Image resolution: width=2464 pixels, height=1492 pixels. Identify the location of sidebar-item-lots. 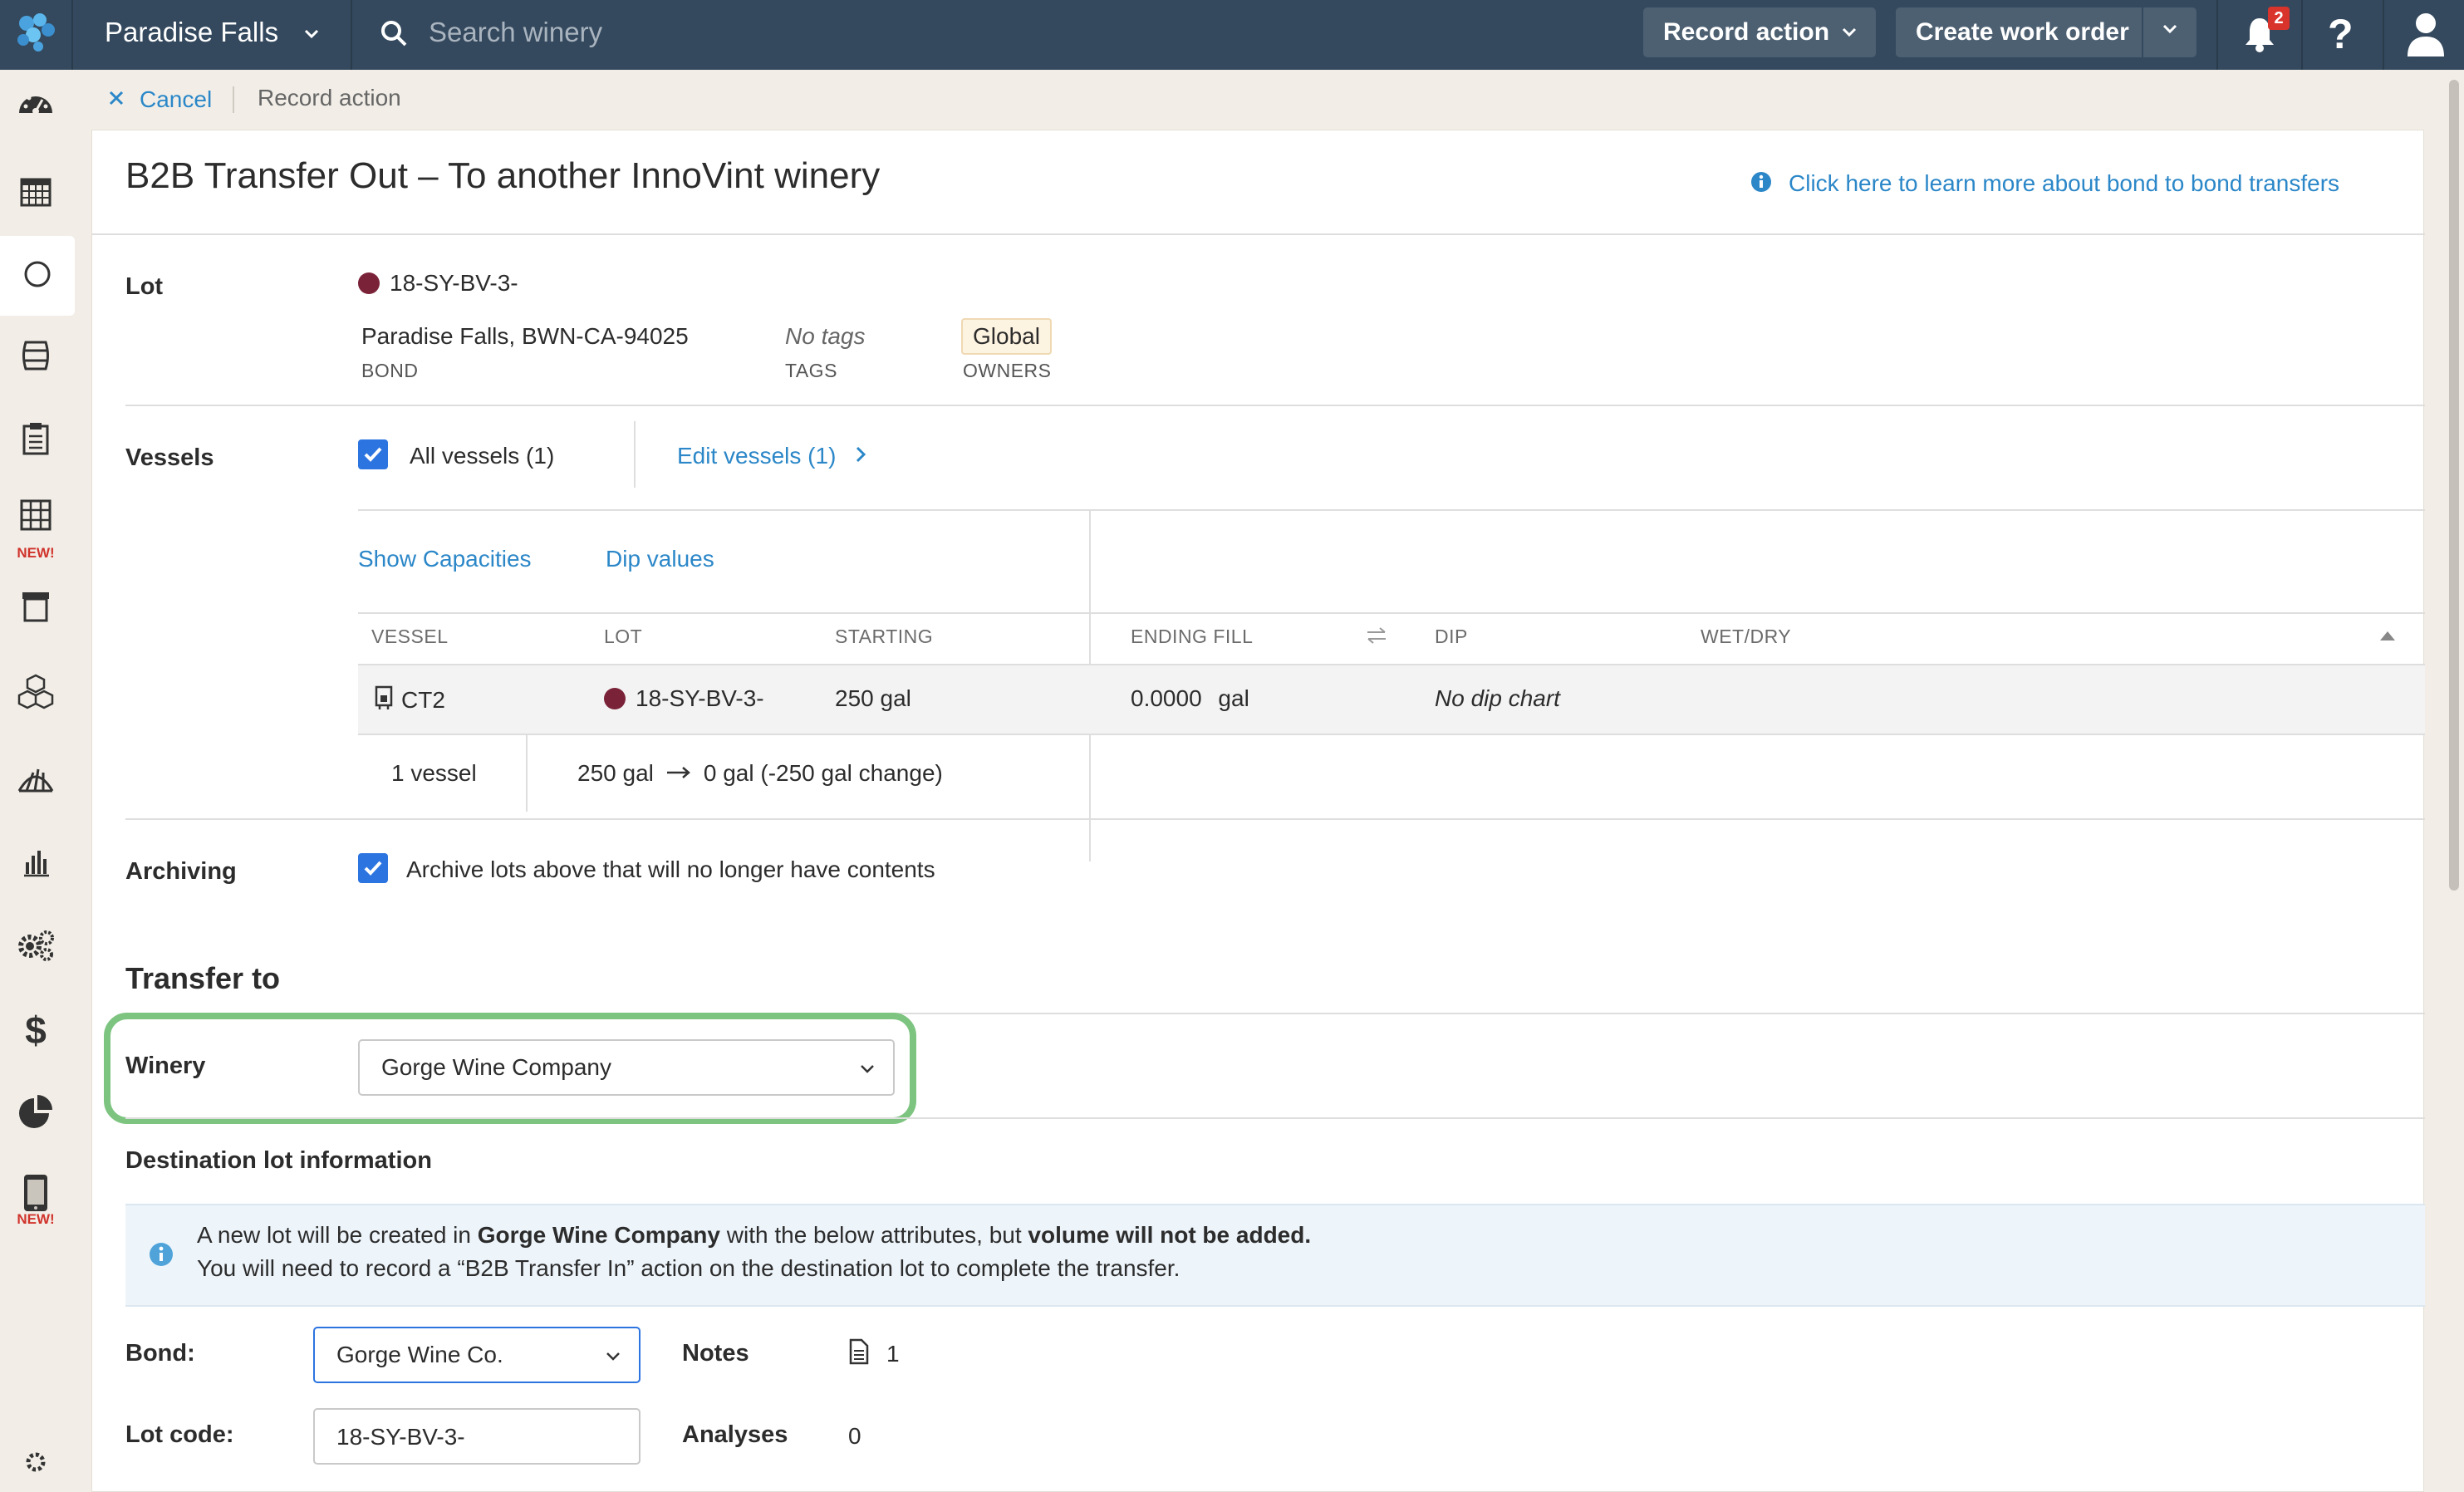
(37, 276).